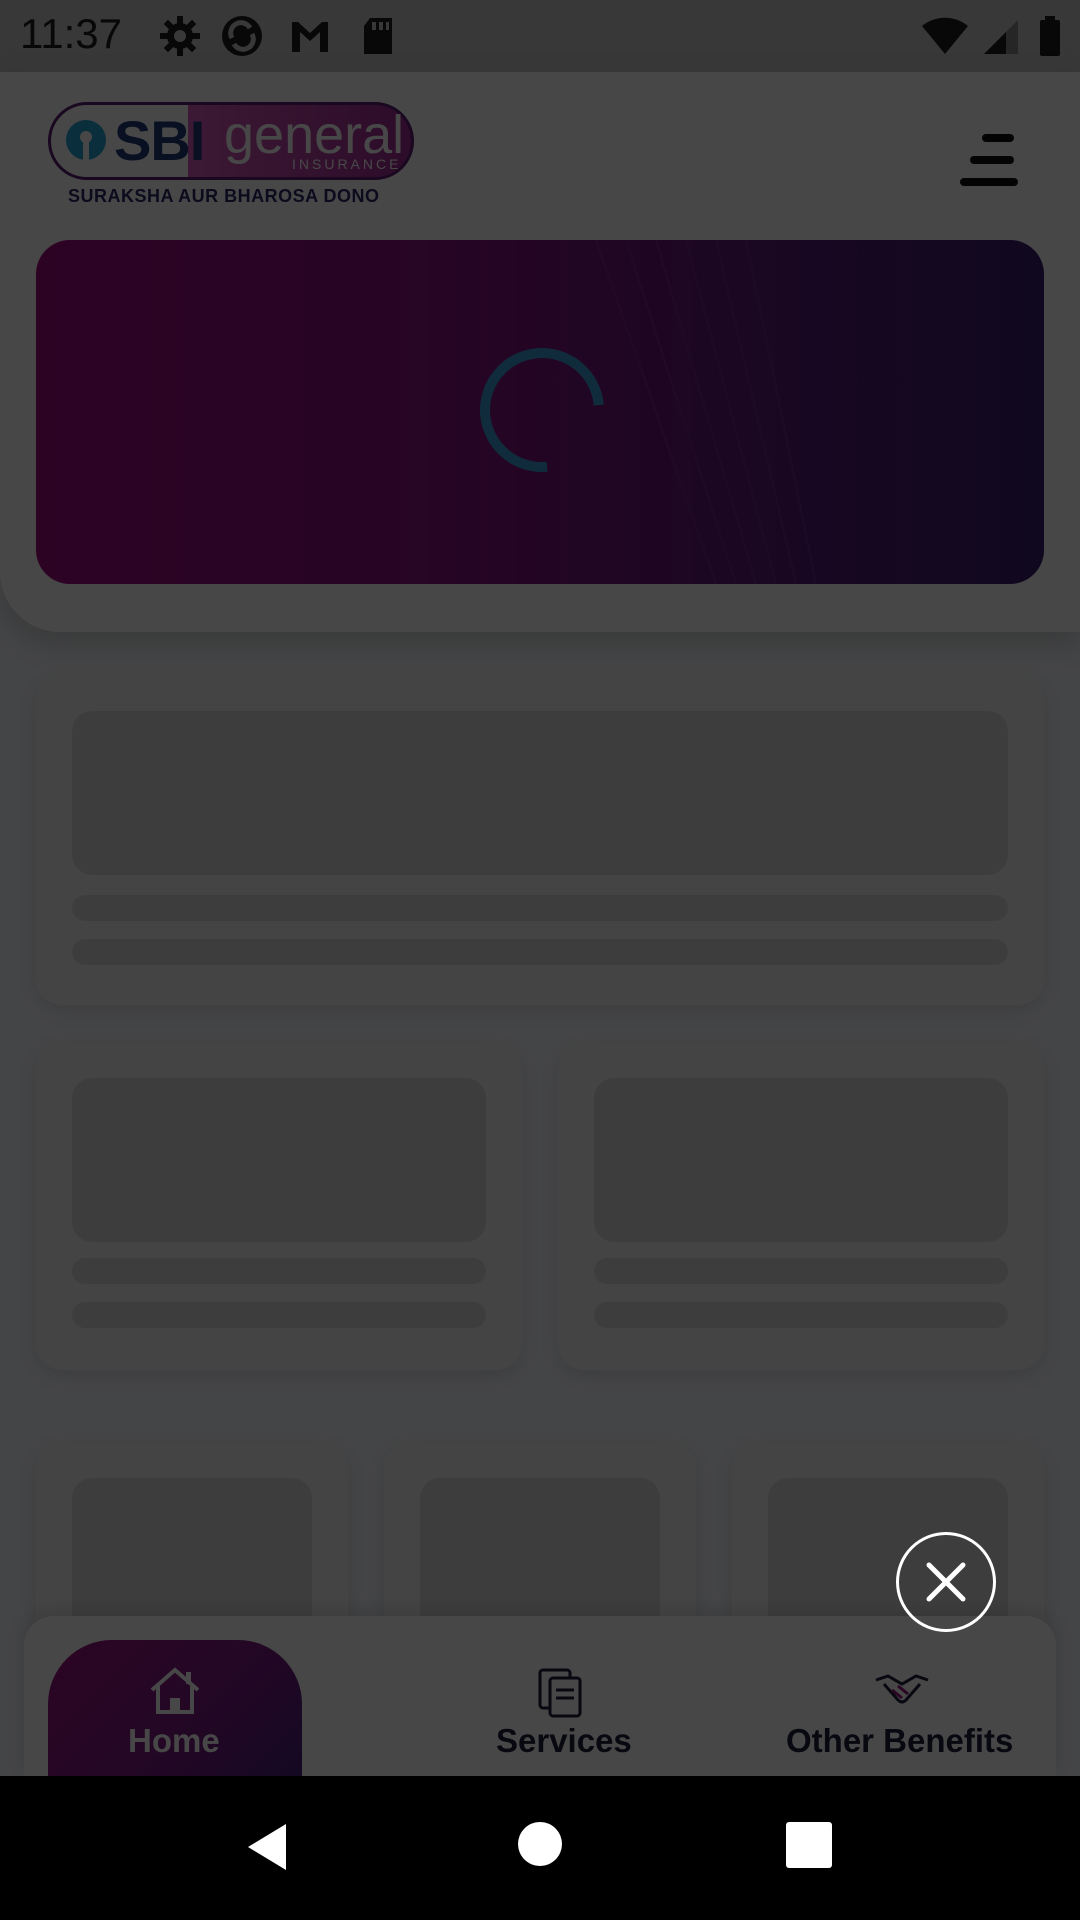  I want to click on nav-home-button: Home, so click(175, 1708).